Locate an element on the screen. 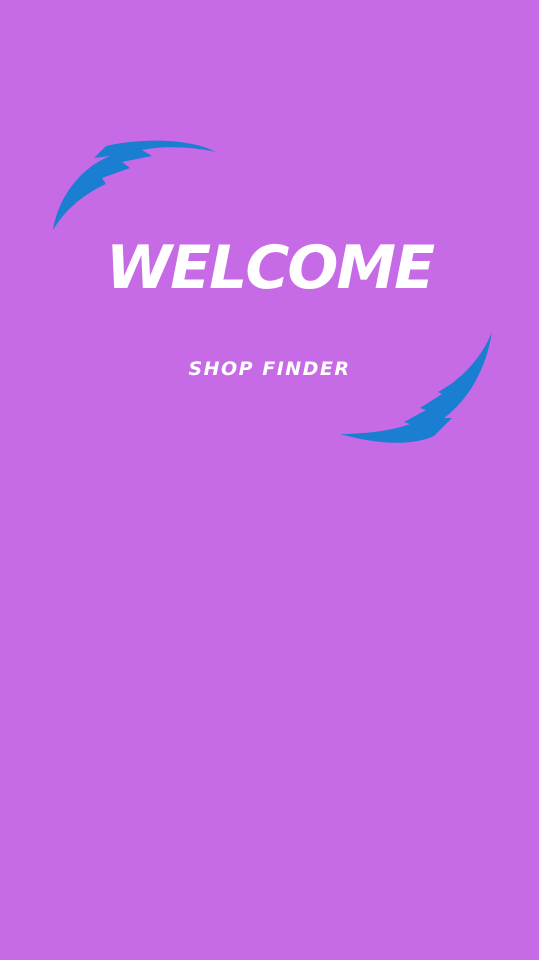 The width and height of the screenshot is (539, 960). lightning-swoosh-bottom-icon is located at coordinates (416, 387).